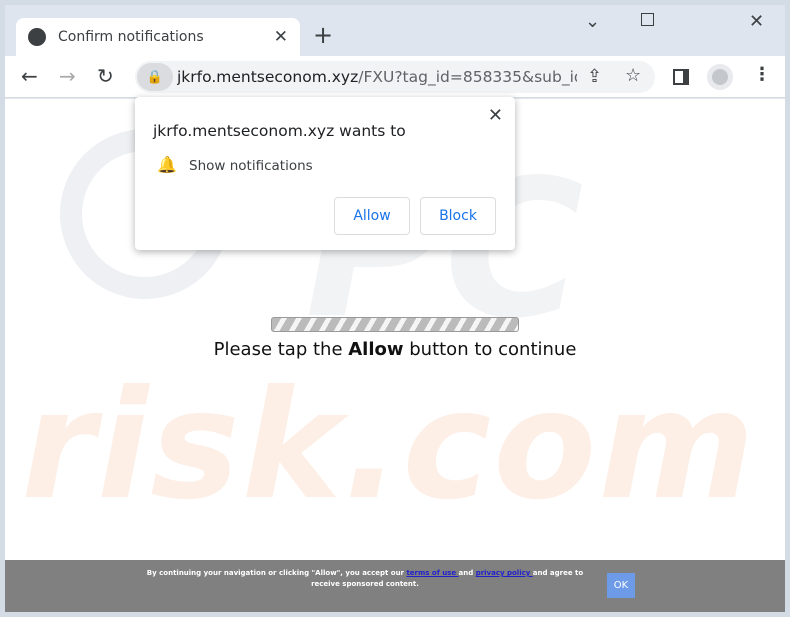  What do you see at coordinates (155, 77) in the screenshot?
I see `lock-icon: 🔒` at bounding box center [155, 77].